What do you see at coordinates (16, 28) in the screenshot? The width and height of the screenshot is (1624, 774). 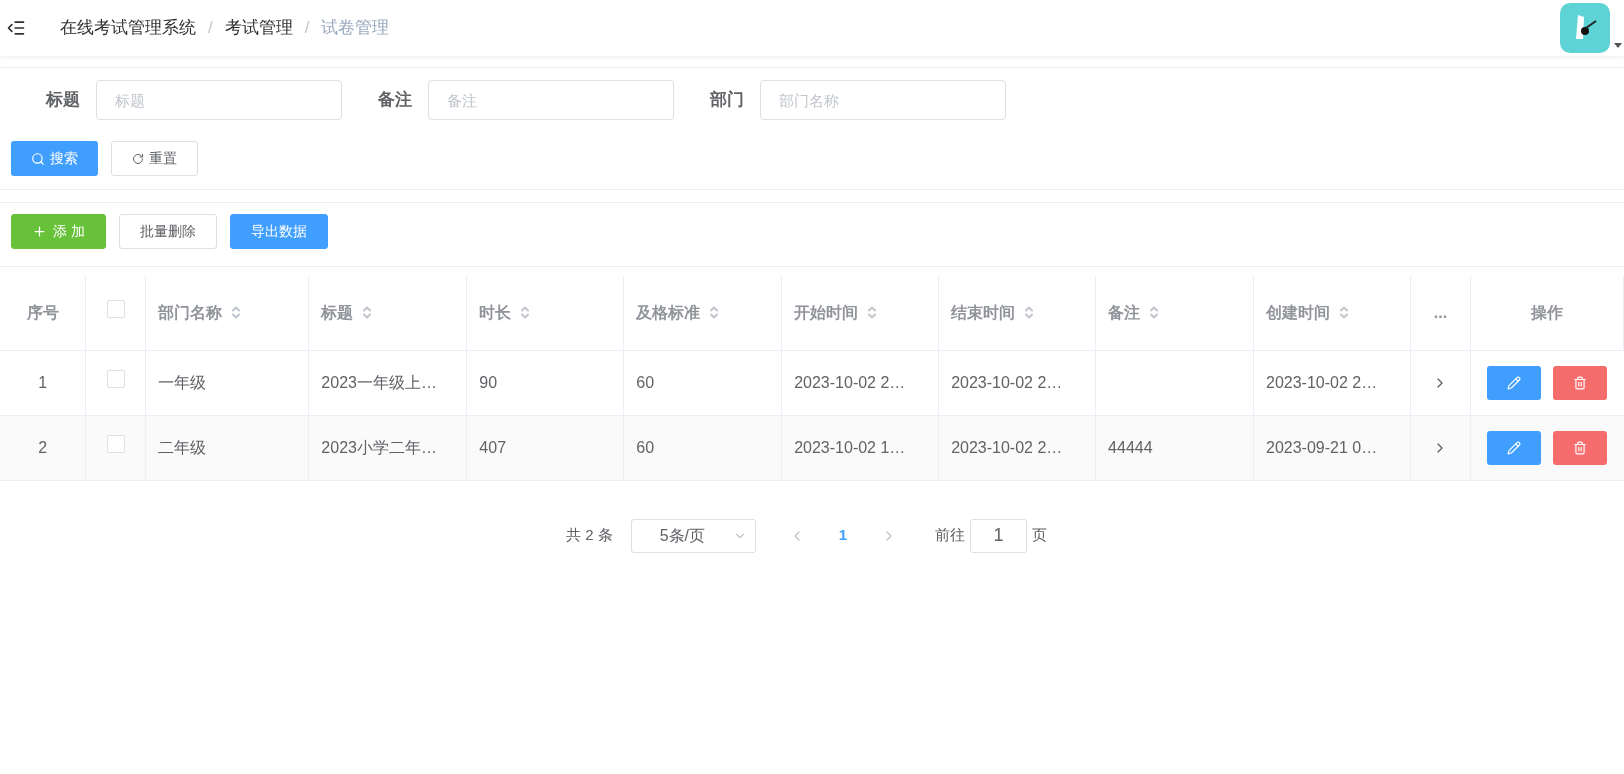 I see `menu-icon` at bounding box center [16, 28].